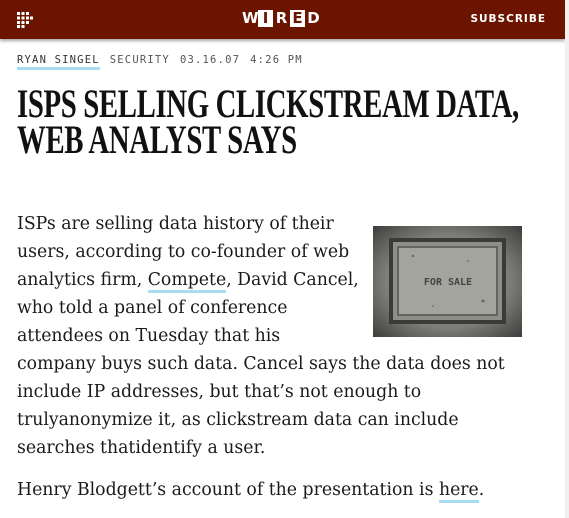  I want to click on paragraph-text: ., so click(481, 490).